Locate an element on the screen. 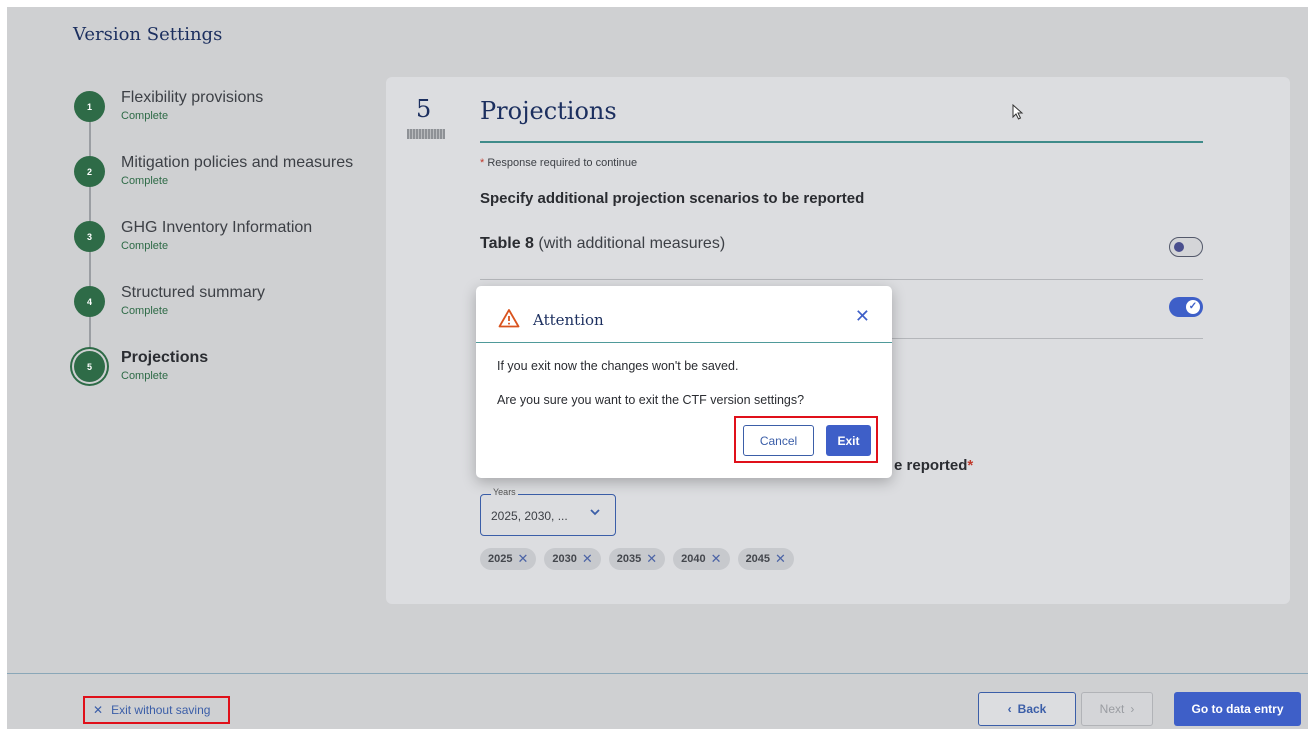  back-label: Back is located at coordinates (1032, 709).